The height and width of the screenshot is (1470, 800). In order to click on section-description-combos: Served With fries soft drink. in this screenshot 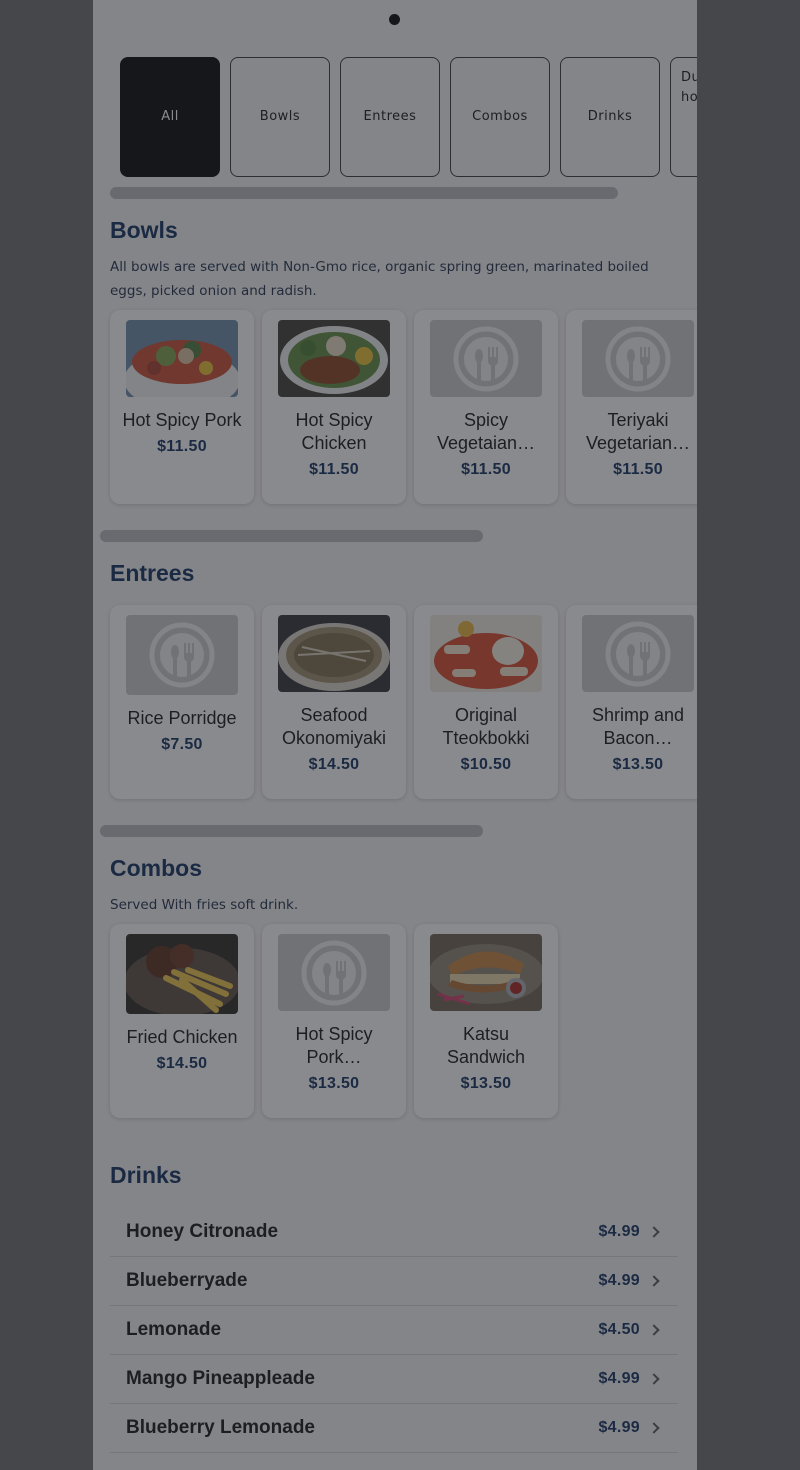, I will do `click(204, 905)`.